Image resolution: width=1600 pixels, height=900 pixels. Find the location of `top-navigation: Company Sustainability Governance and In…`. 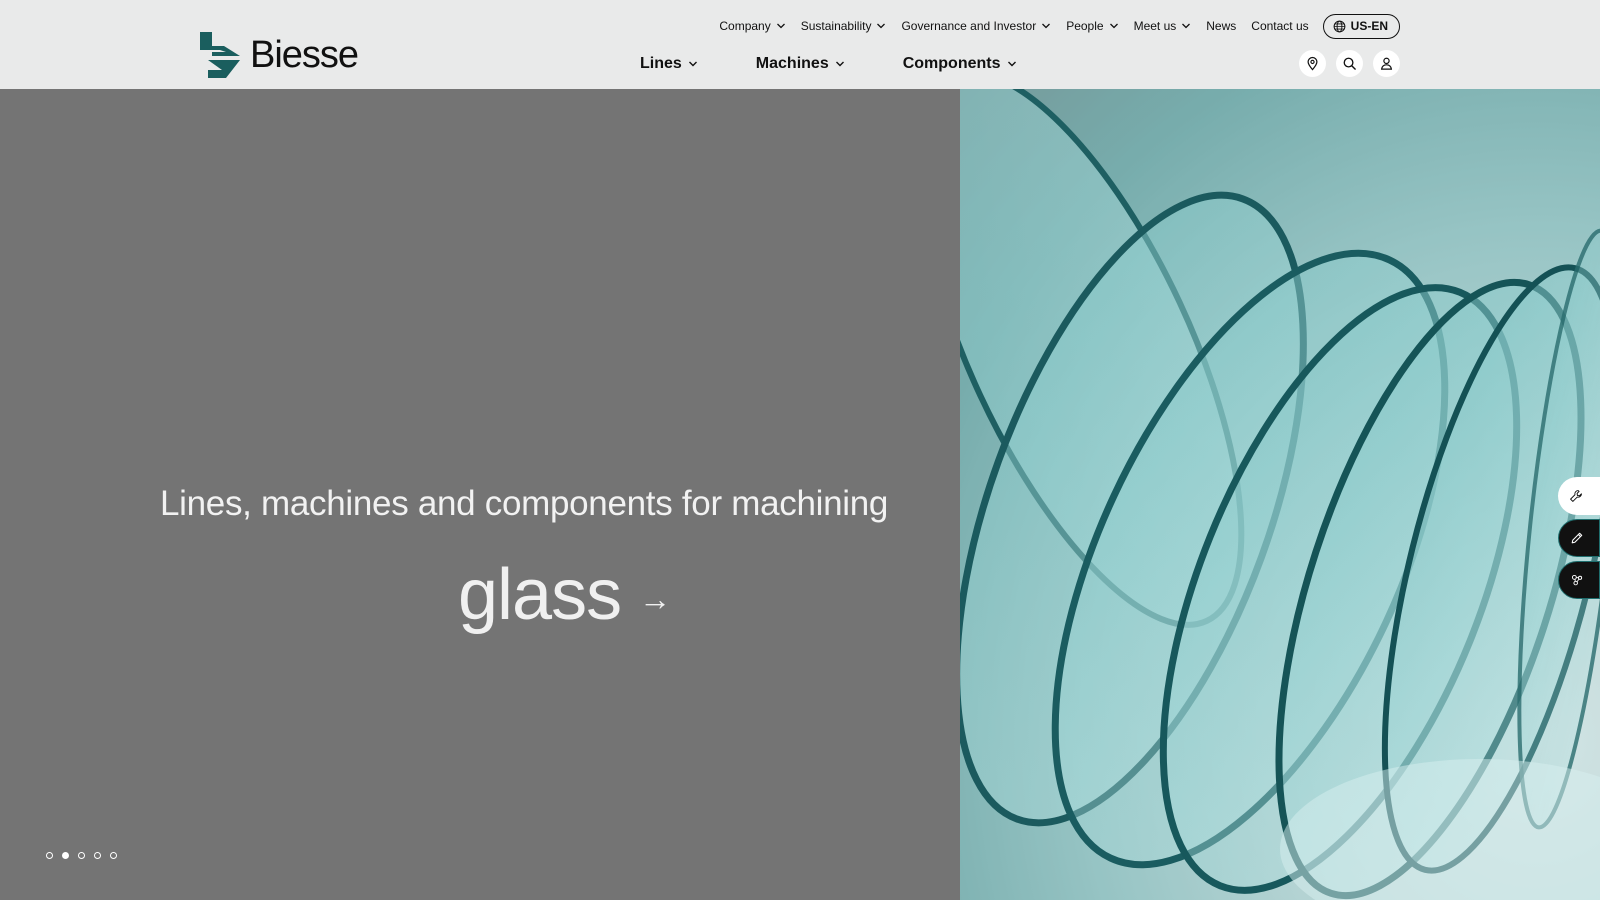

top-navigation: Company Sustainability Governance and In… is located at coordinates (1052, 26).